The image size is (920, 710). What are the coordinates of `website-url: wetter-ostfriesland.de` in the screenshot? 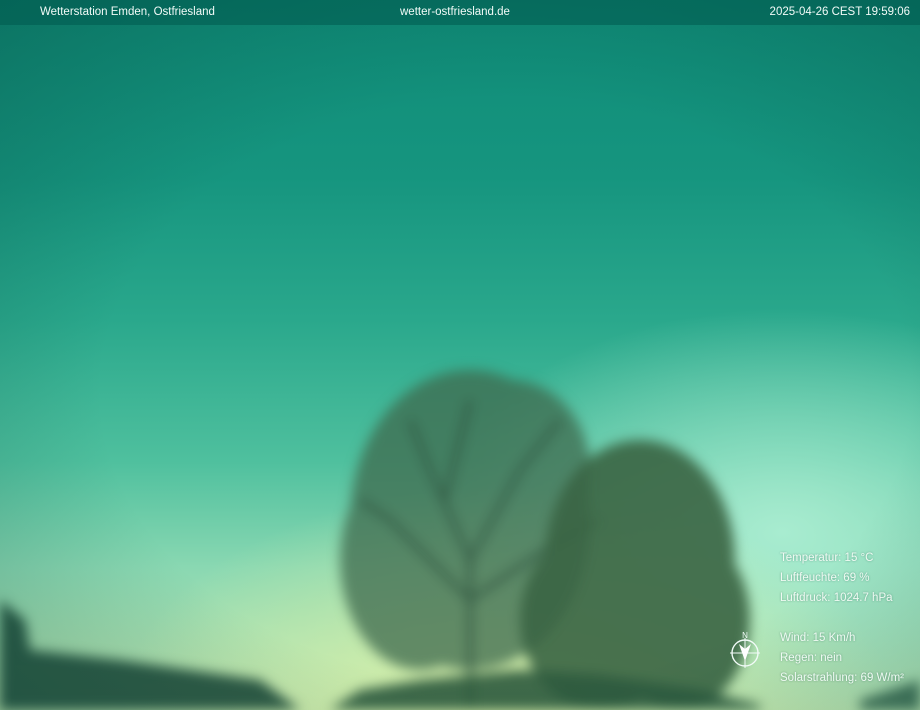 It's located at (455, 12).